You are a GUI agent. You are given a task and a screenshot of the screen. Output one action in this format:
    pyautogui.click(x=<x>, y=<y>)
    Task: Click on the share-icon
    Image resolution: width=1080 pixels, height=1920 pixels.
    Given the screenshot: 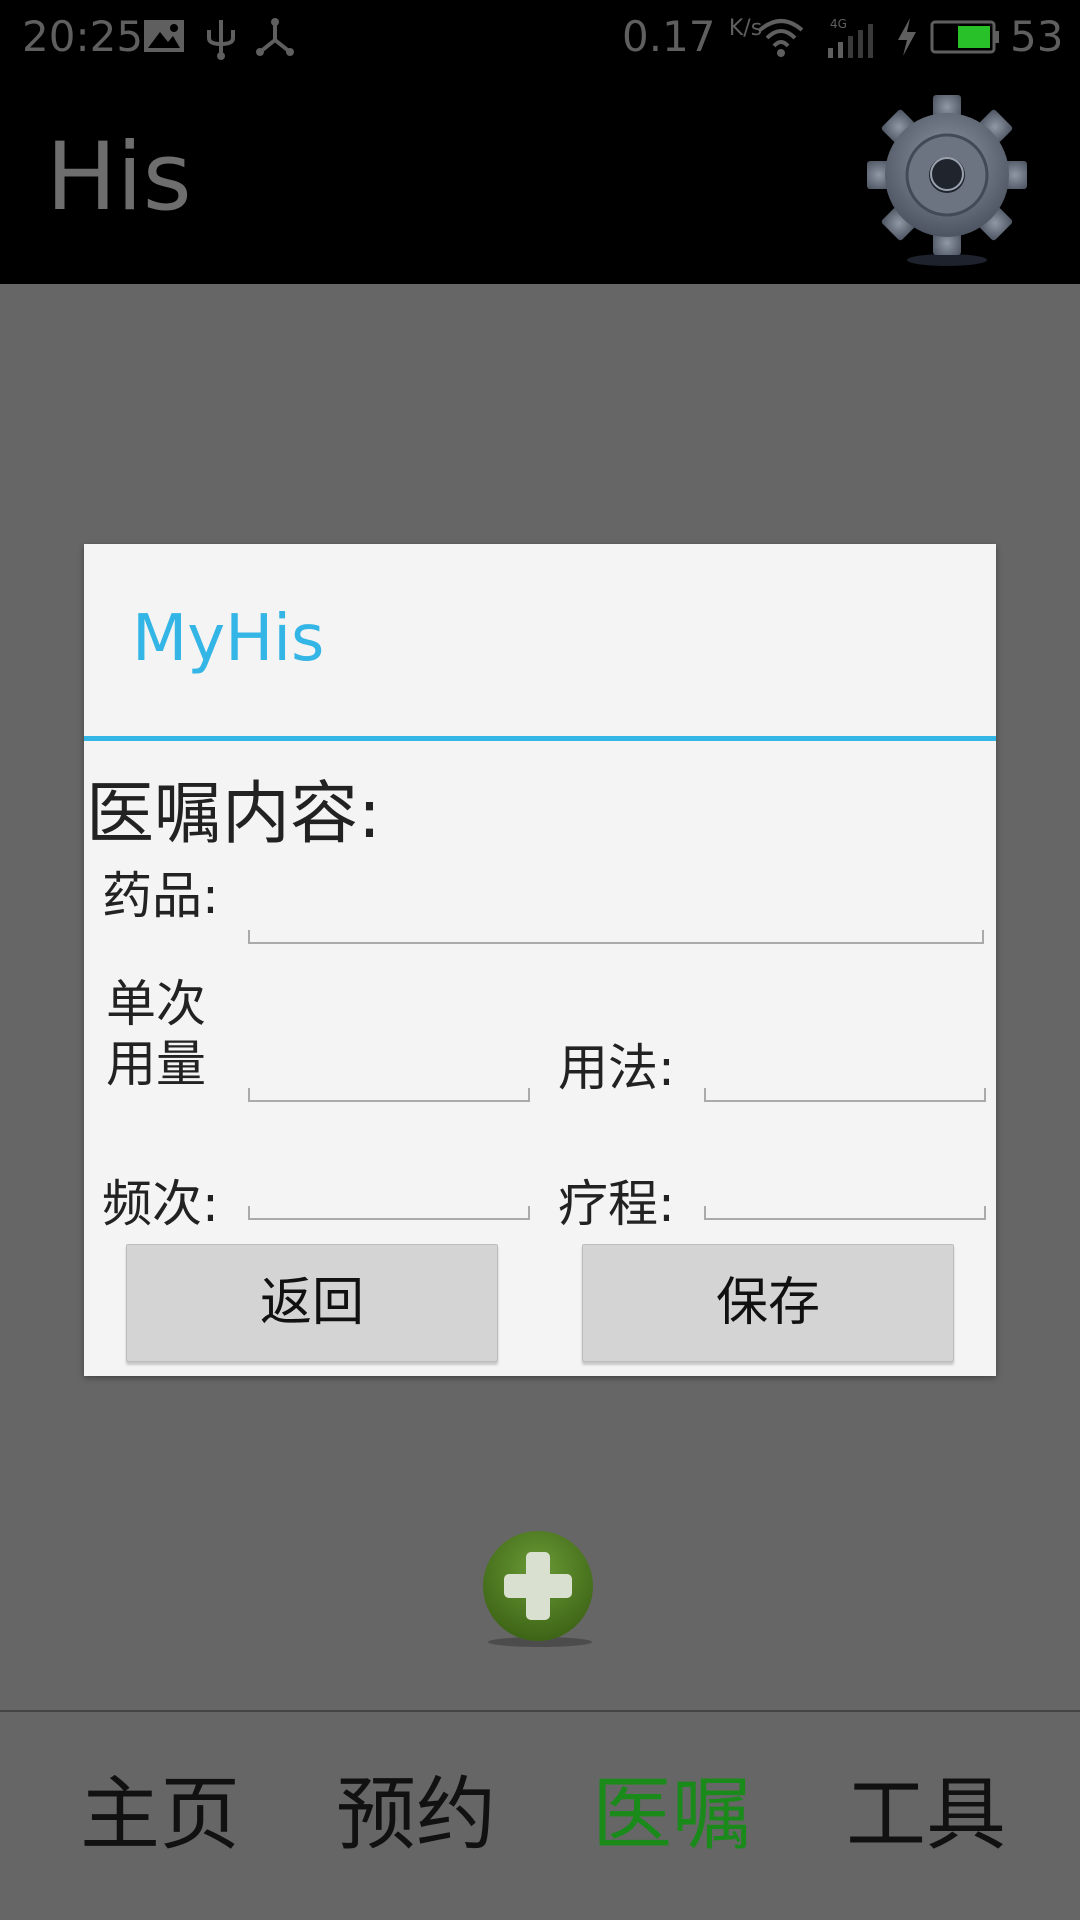 What is the action you would take?
    pyautogui.click(x=275, y=42)
    